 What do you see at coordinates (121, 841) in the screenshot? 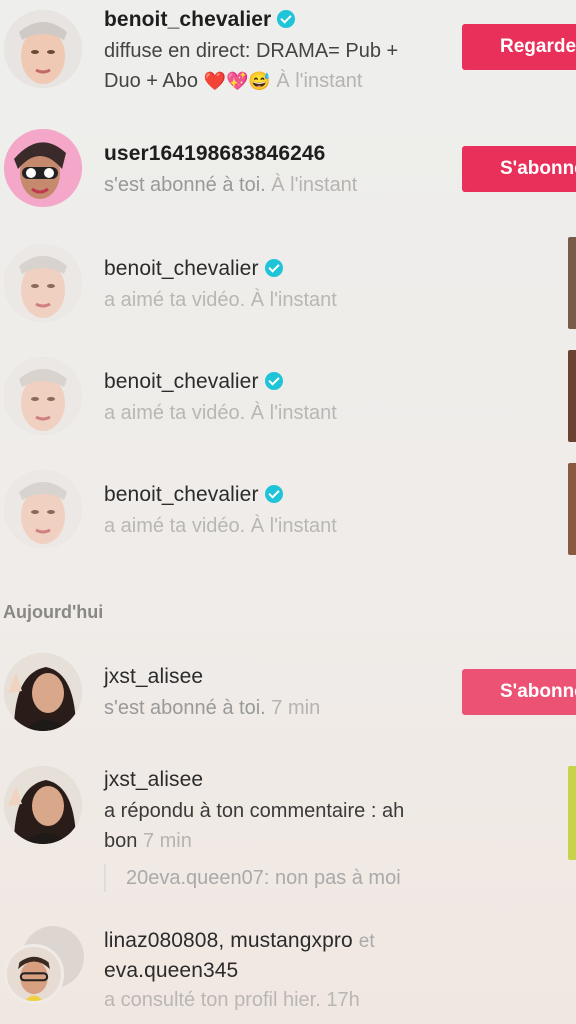
I see `reply-text-line2: bon` at bounding box center [121, 841].